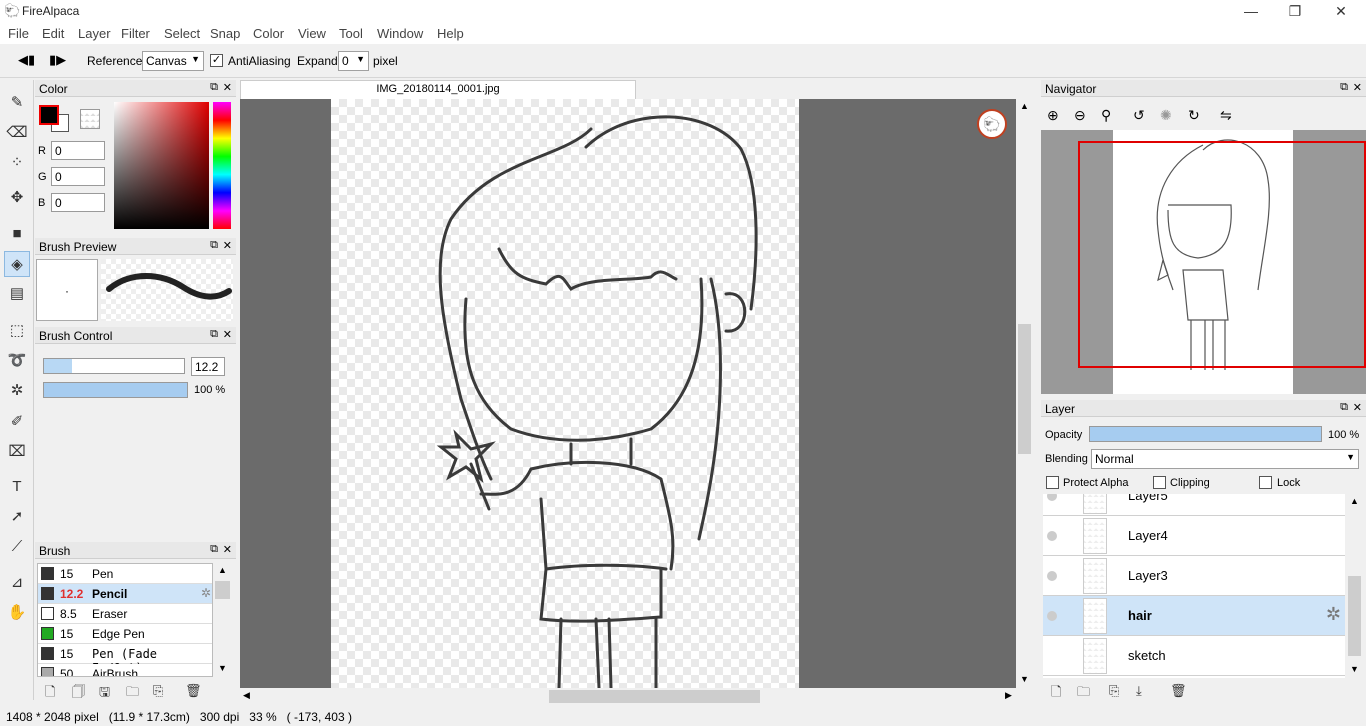 Image resolution: width=1366 pixels, height=726 pixels. Describe the element at coordinates (114, 366) in the screenshot. I see `brush-size-slider` at that location.